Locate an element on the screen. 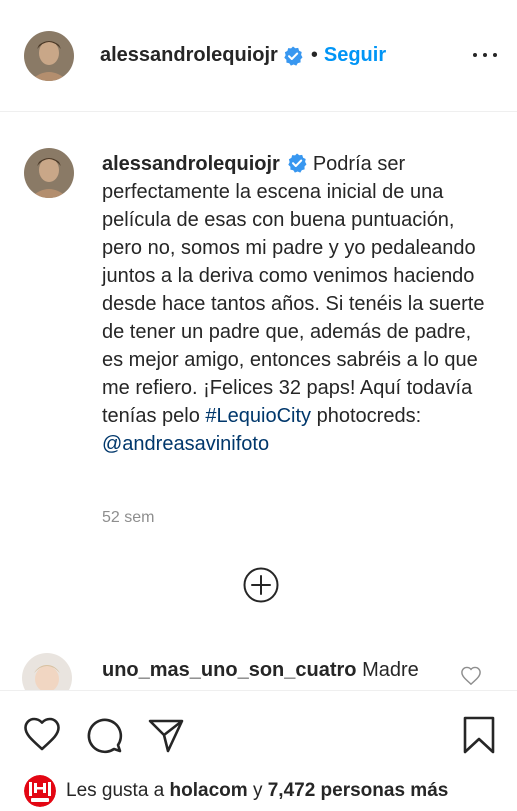 This screenshot has width=517, height=811. plus-circle-icon is located at coordinates (261, 585).